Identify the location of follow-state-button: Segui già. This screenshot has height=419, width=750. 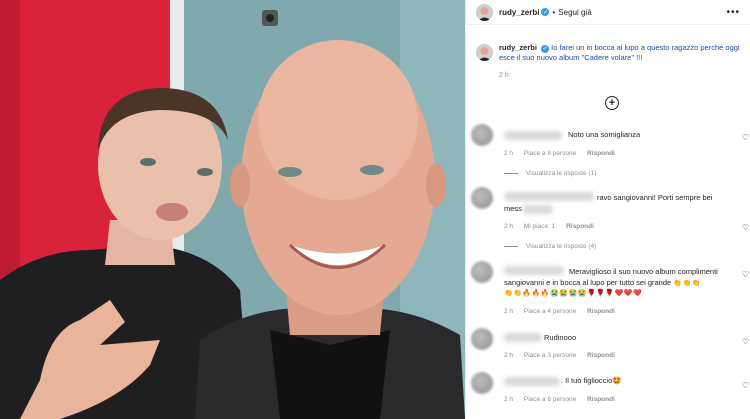
(574, 12).